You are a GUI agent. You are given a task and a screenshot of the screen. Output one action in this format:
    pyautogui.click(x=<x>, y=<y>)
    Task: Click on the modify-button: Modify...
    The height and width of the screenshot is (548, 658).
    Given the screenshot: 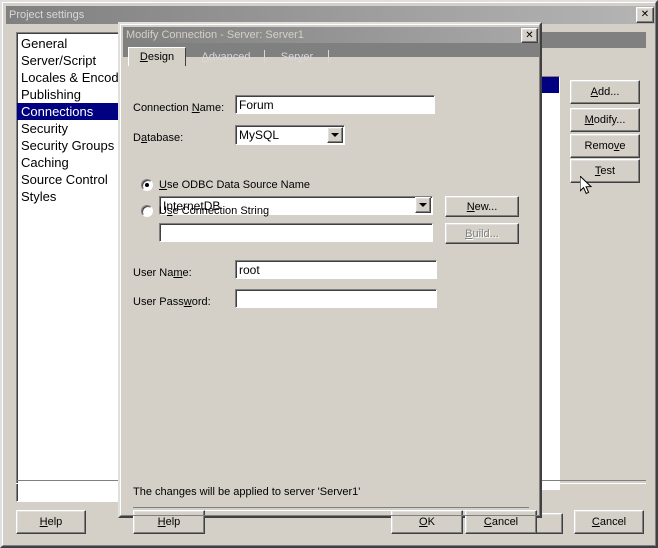 What is the action you would take?
    pyautogui.click(x=605, y=120)
    